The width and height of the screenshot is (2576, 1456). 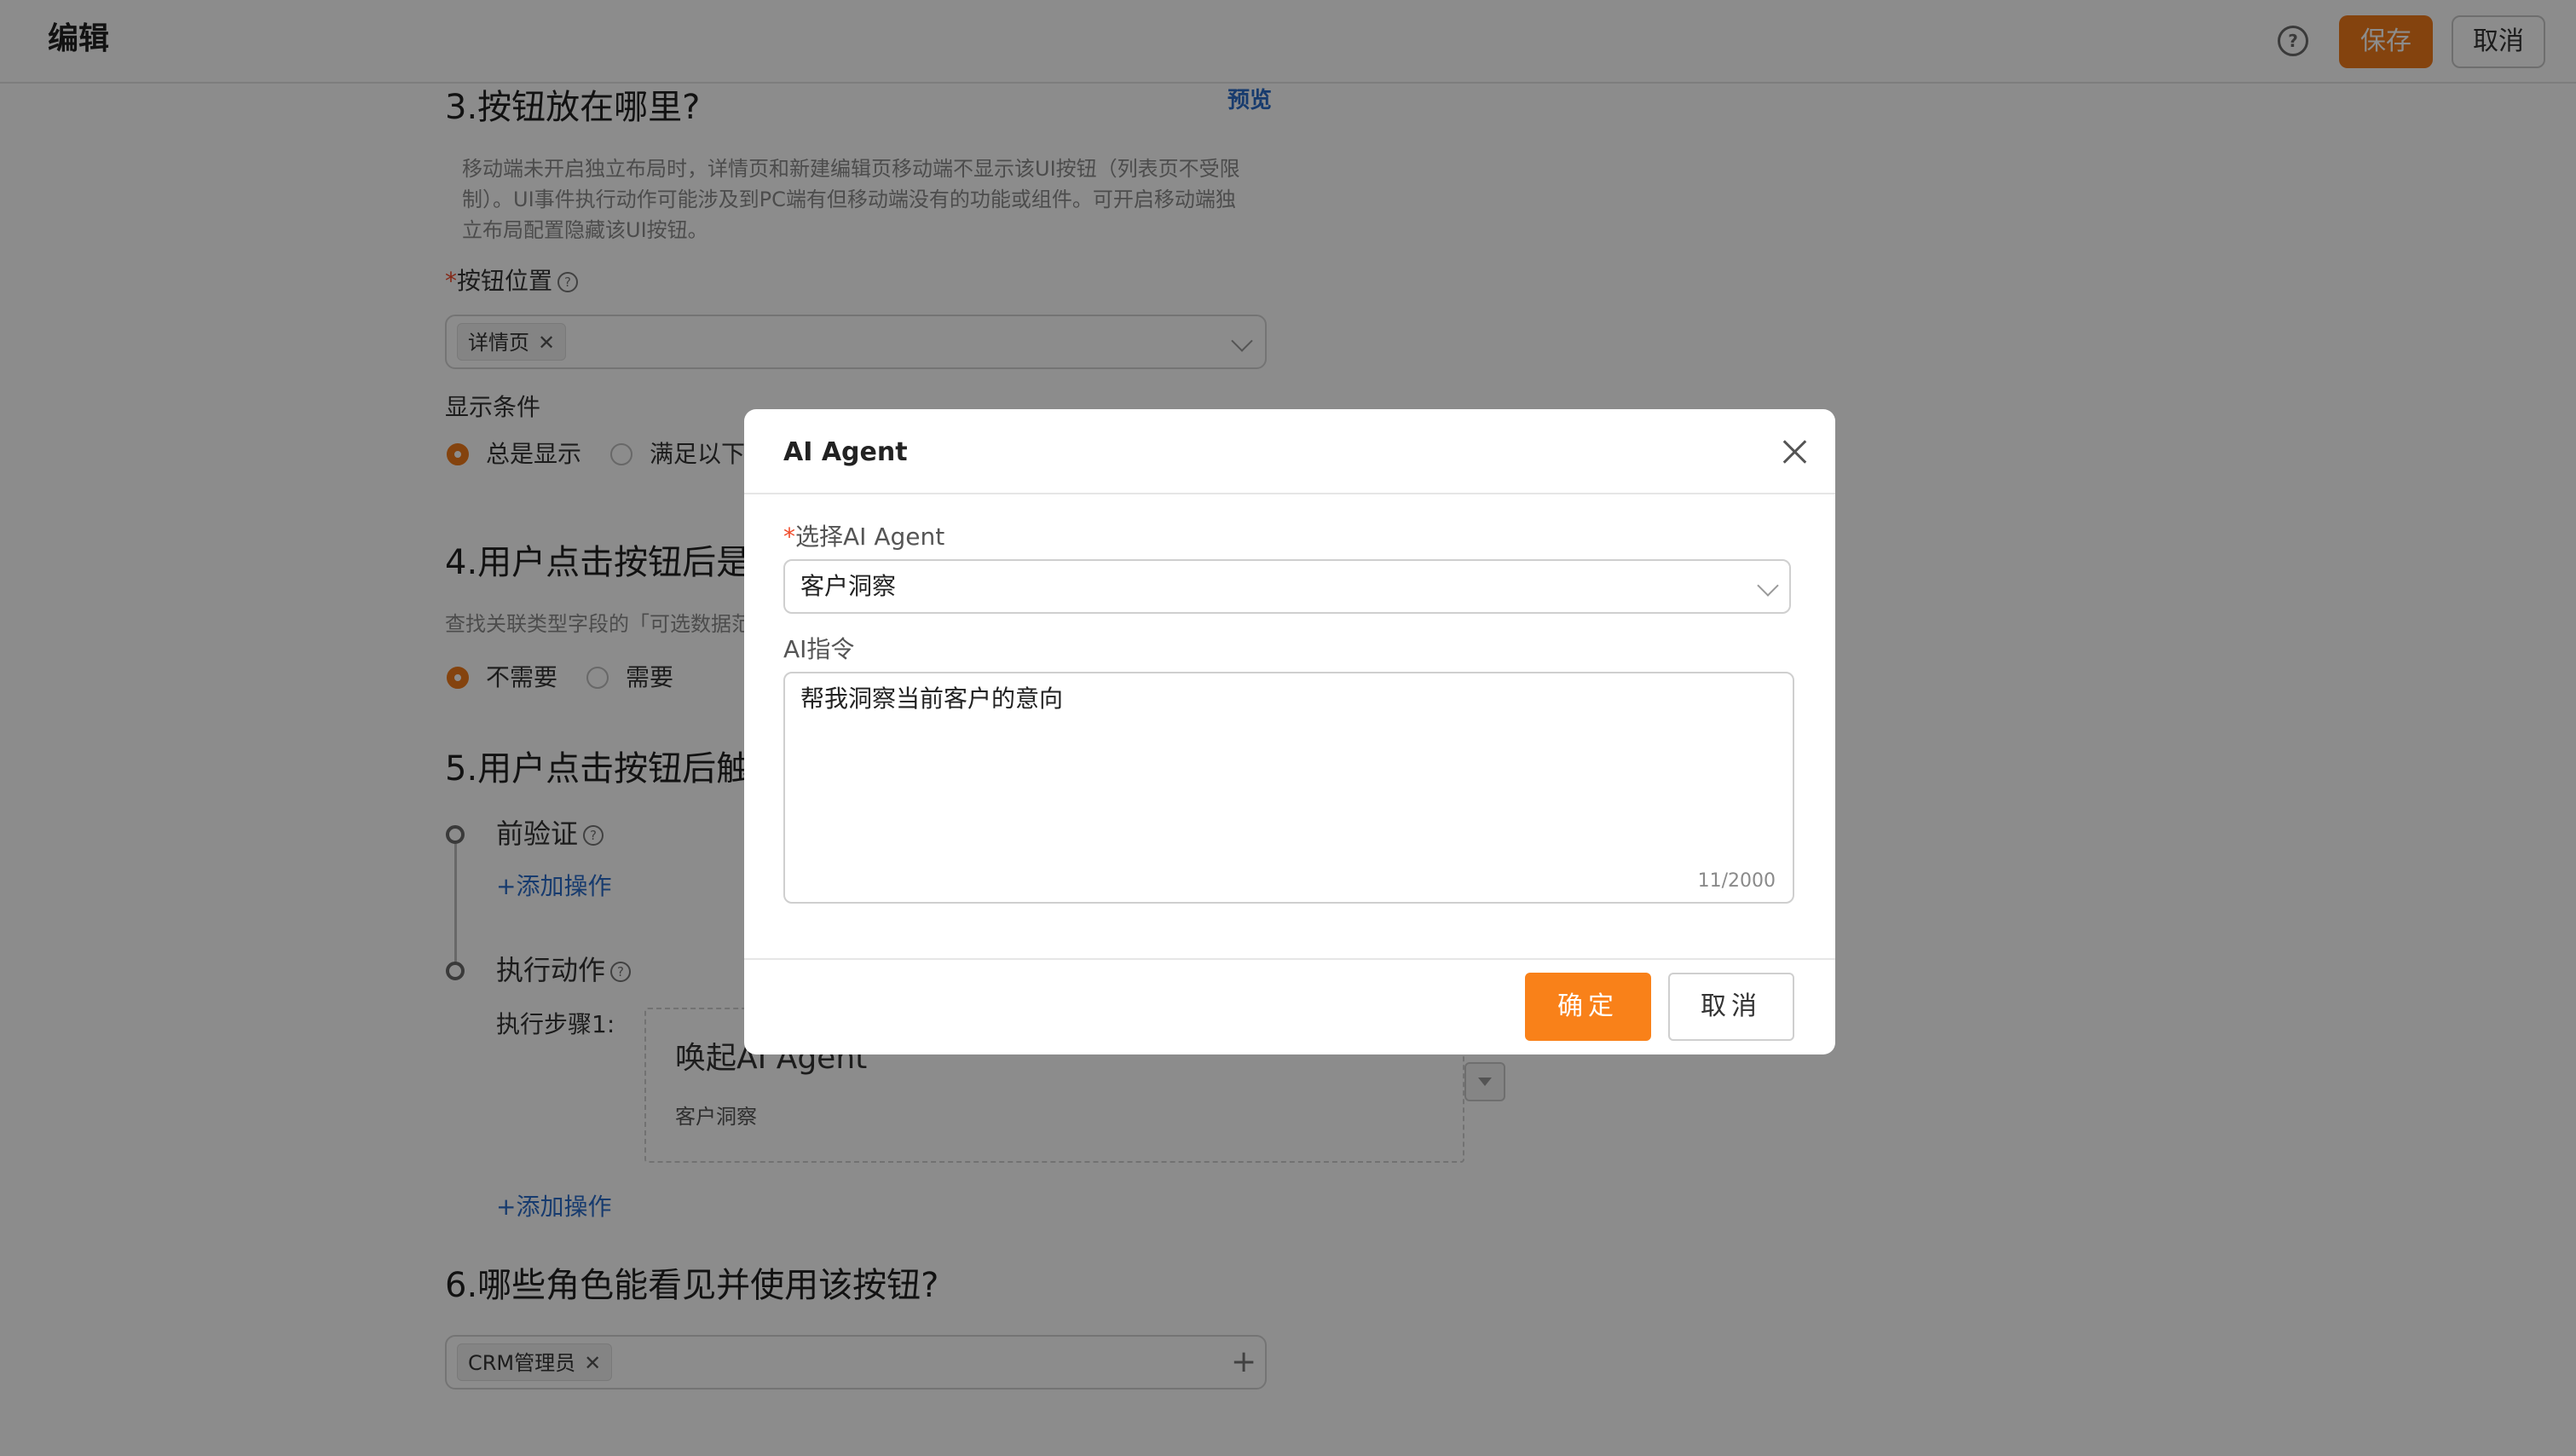 I want to click on modal-divider-top, so click(x=1289, y=493).